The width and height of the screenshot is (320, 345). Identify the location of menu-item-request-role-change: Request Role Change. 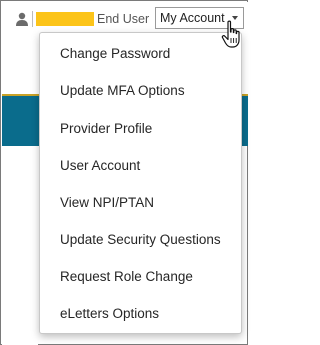
(140, 276).